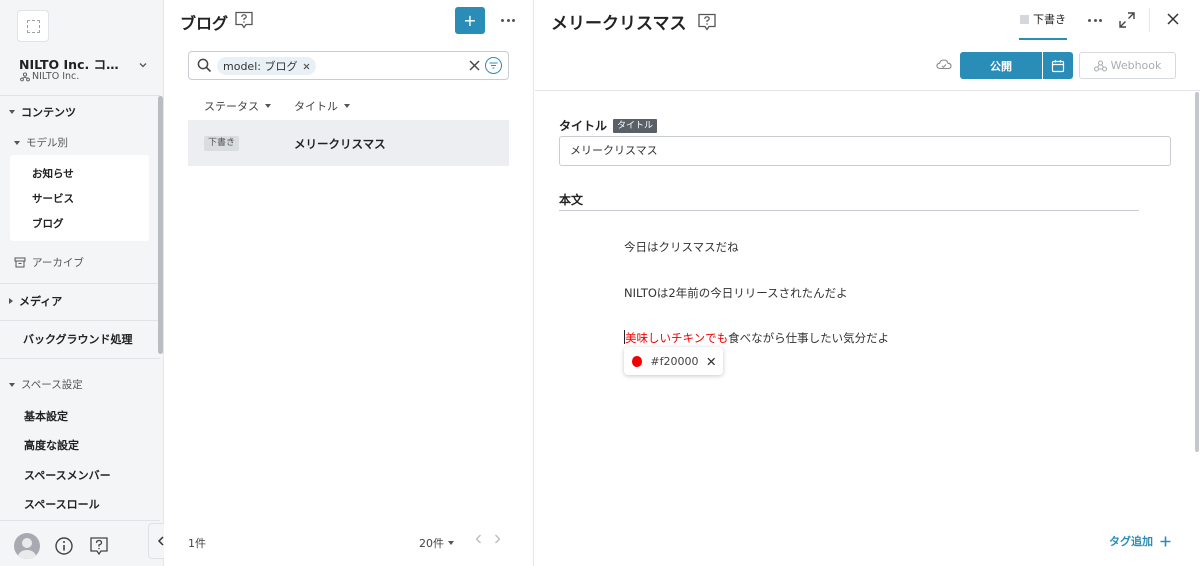 Image resolution: width=1200 pixels, height=566 pixels. What do you see at coordinates (1165, 541) in the screenshot?
I see `plus-icon` at bounding box center [1165, 541].